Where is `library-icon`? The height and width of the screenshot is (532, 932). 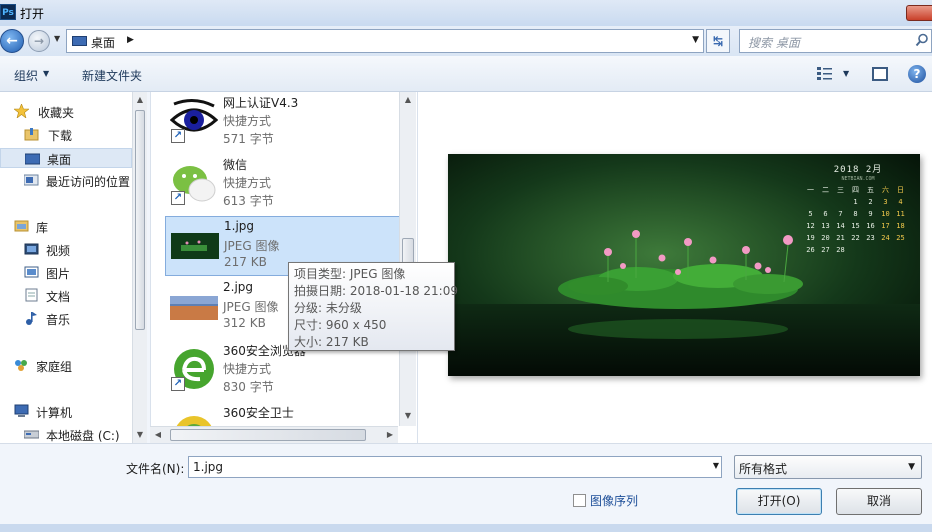 library-icon is located at coordinates (21, 226).